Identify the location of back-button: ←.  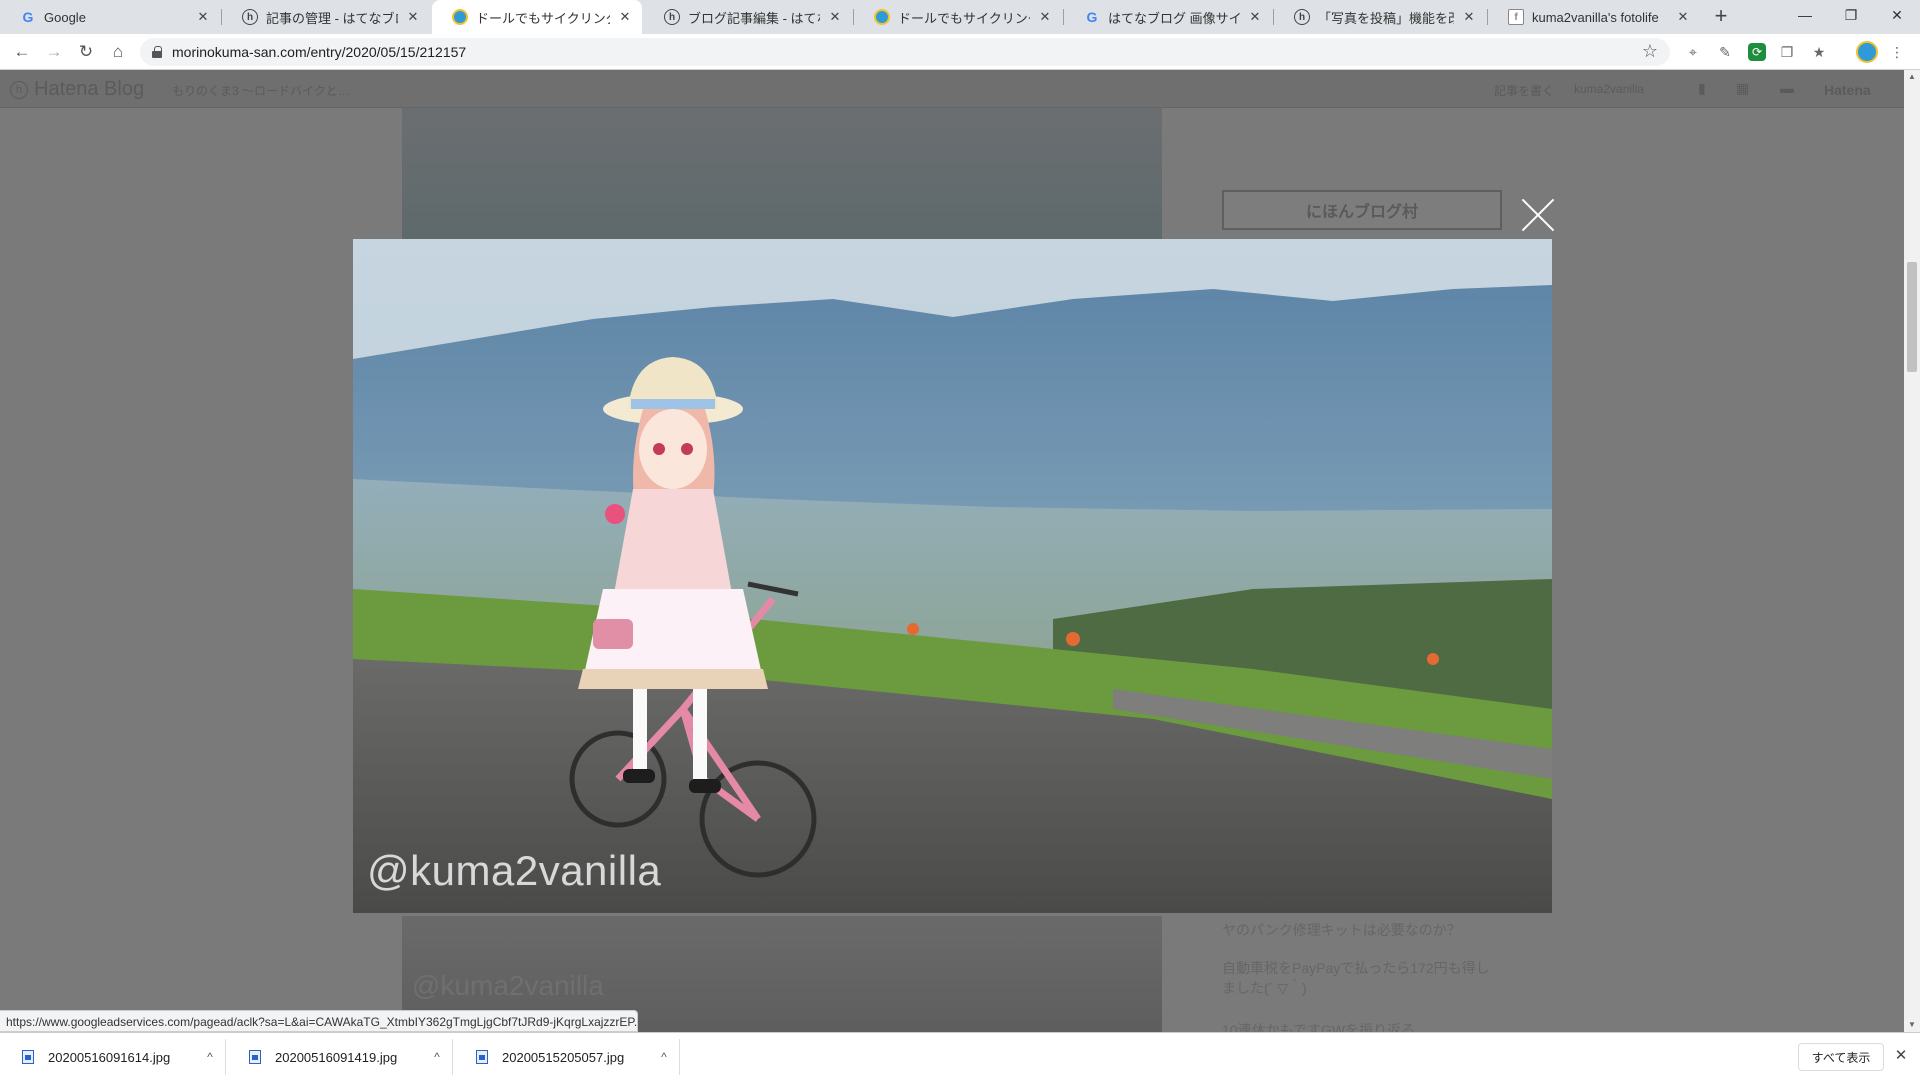
(22, 52).